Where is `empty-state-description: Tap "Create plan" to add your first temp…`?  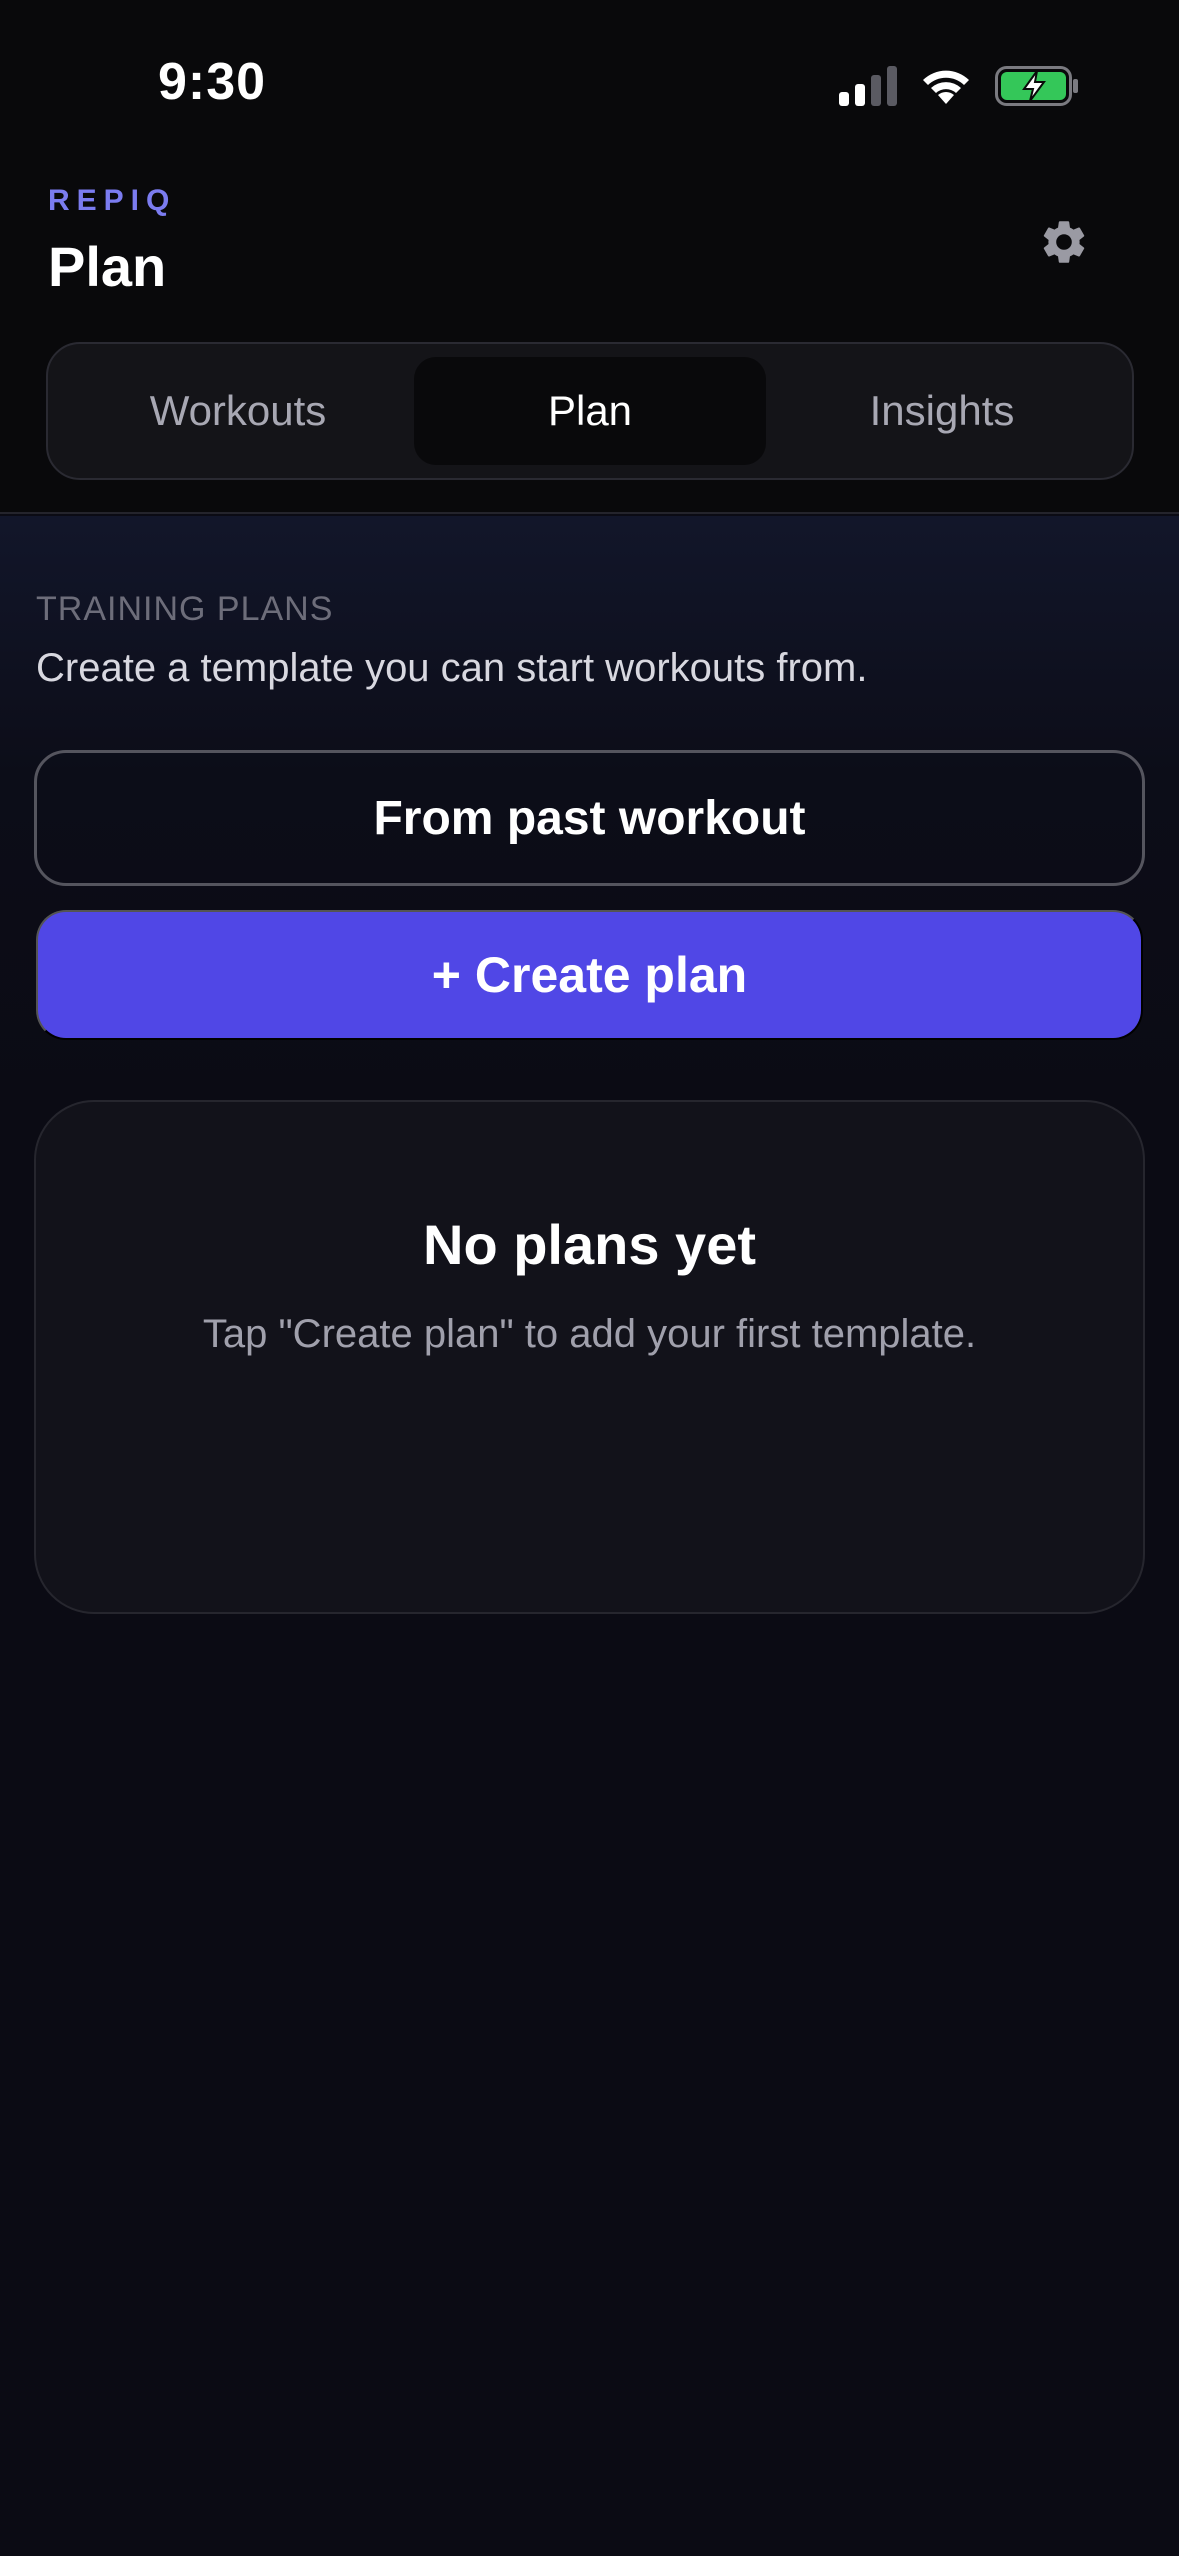 empty-state-description: Tap "Create plan" to add your first temp… is located at coordinates (589, 1334).